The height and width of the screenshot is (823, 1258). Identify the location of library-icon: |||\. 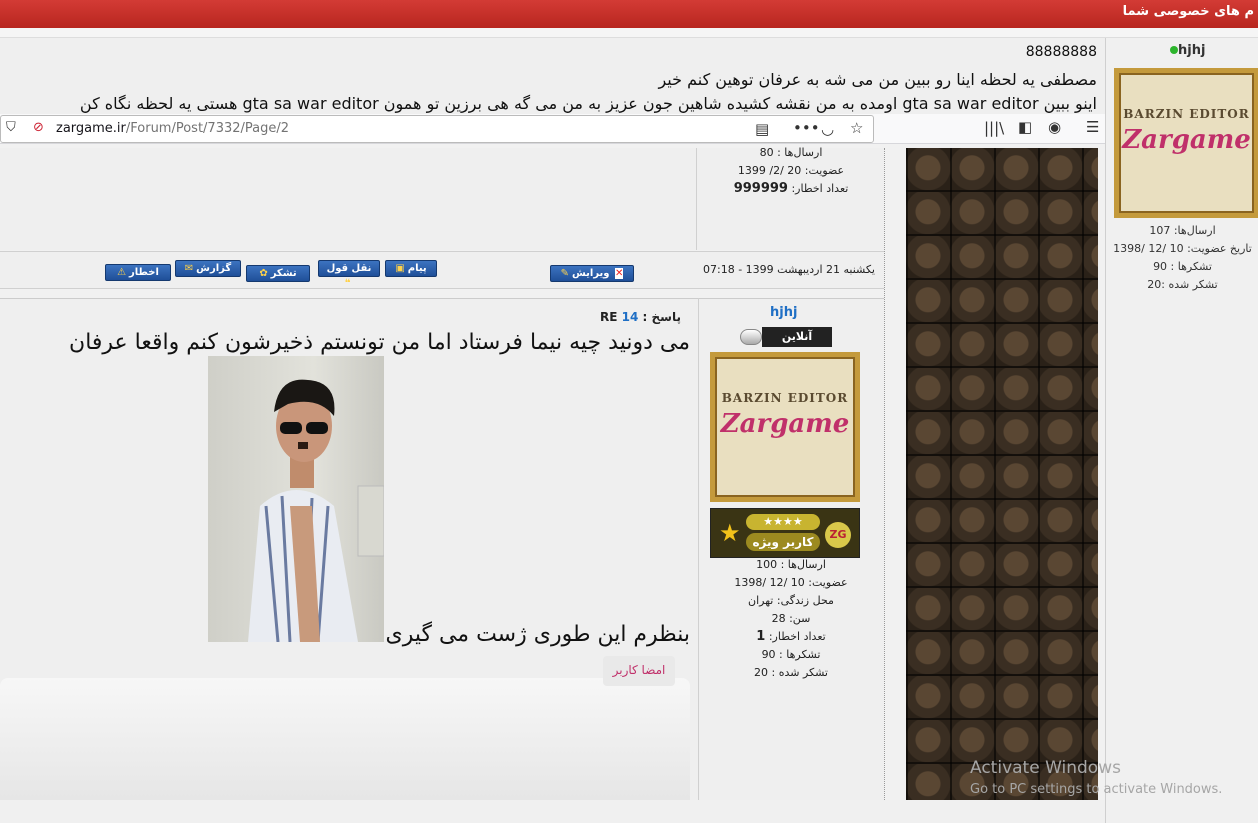
(994, 128).